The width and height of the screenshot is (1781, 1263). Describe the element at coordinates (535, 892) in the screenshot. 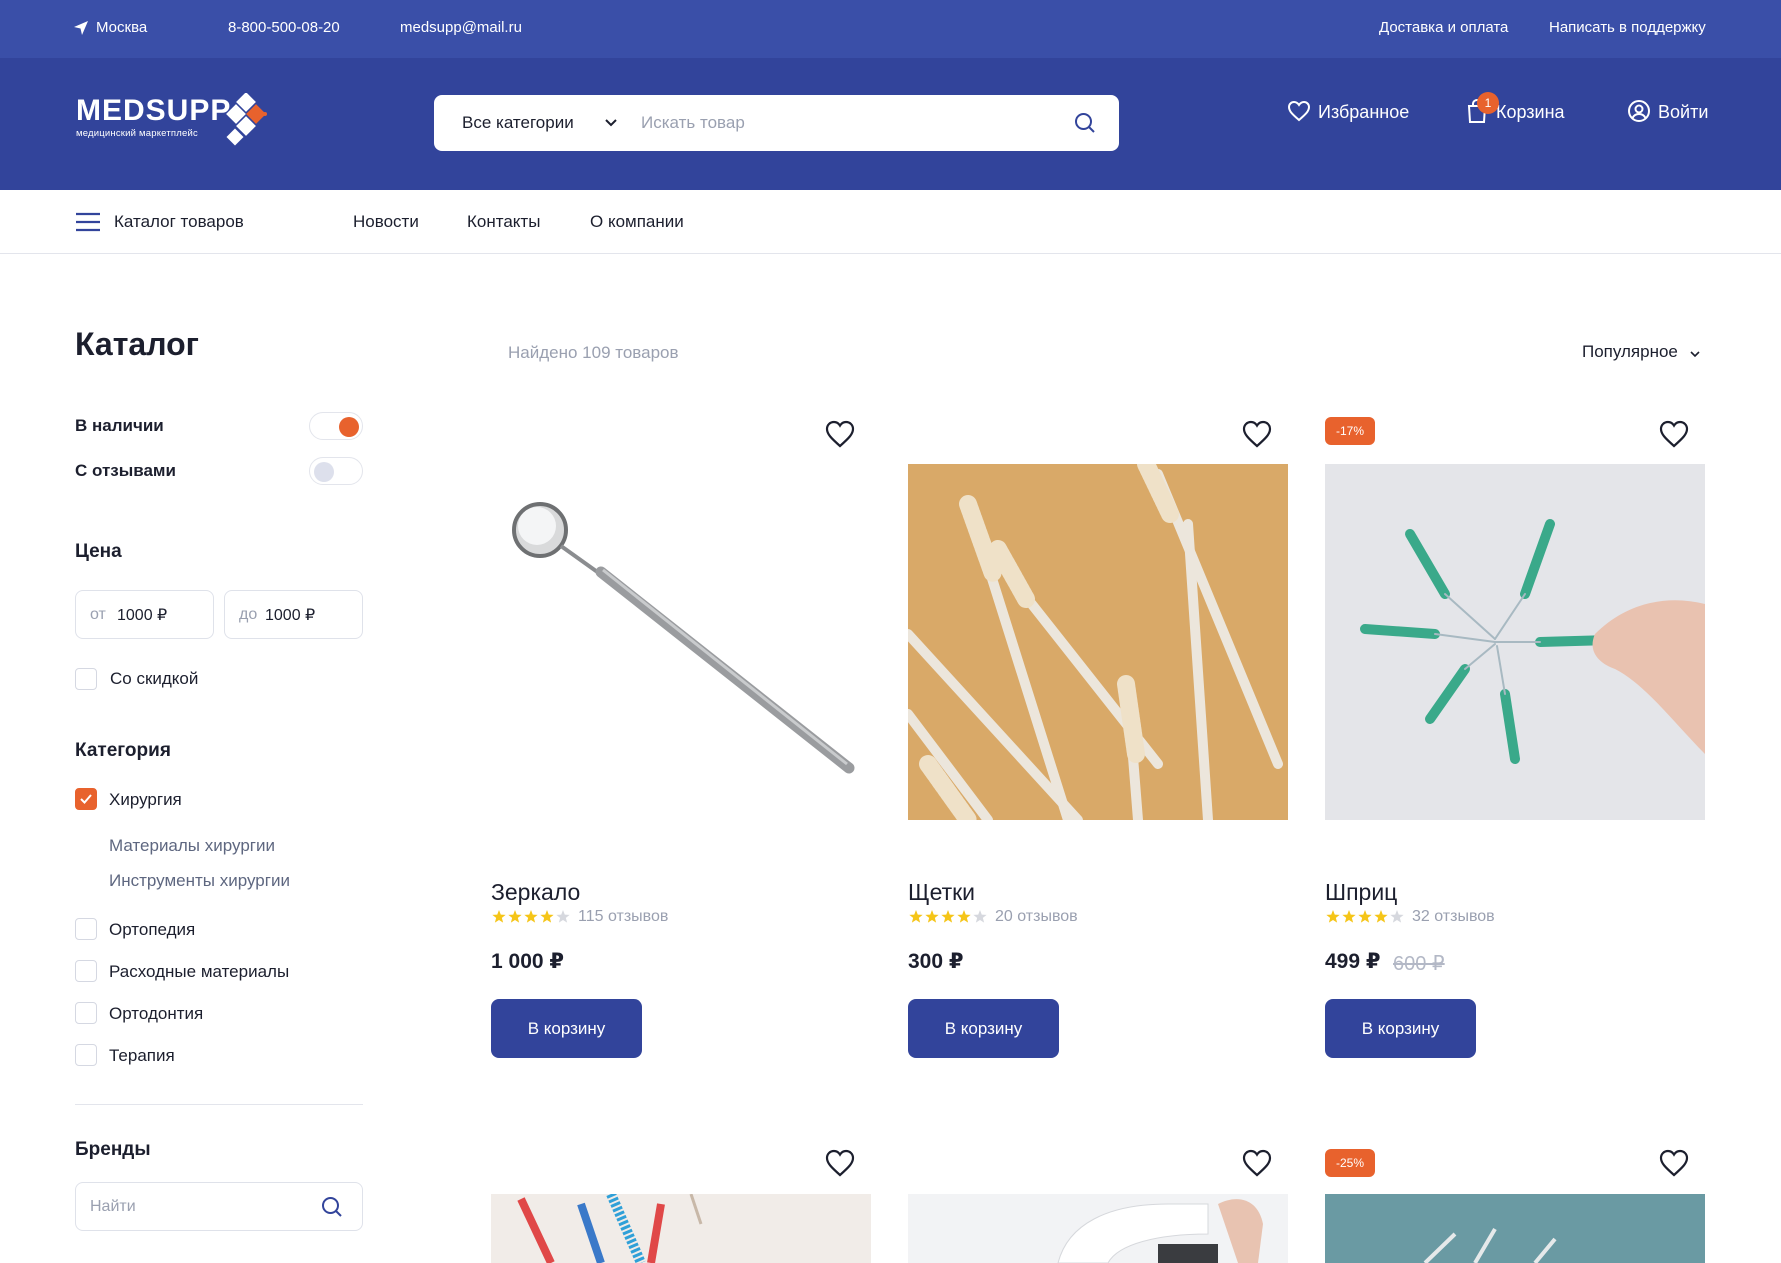

I see `product-name: Зеркало` at that location.